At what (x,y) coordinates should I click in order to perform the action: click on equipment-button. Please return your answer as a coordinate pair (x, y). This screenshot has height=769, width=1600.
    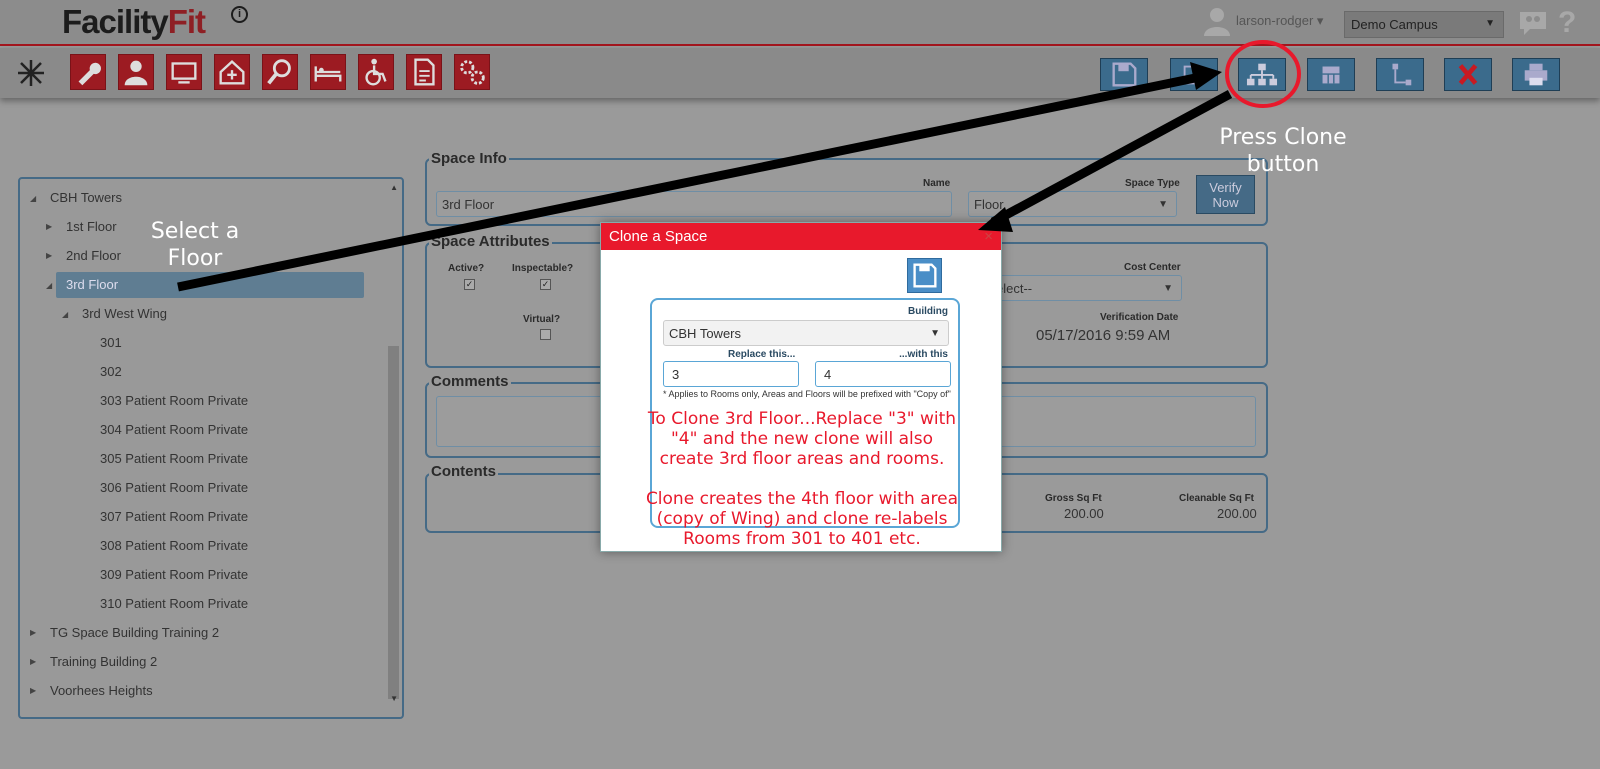
    Looking at the image, I should click on (184, 72).